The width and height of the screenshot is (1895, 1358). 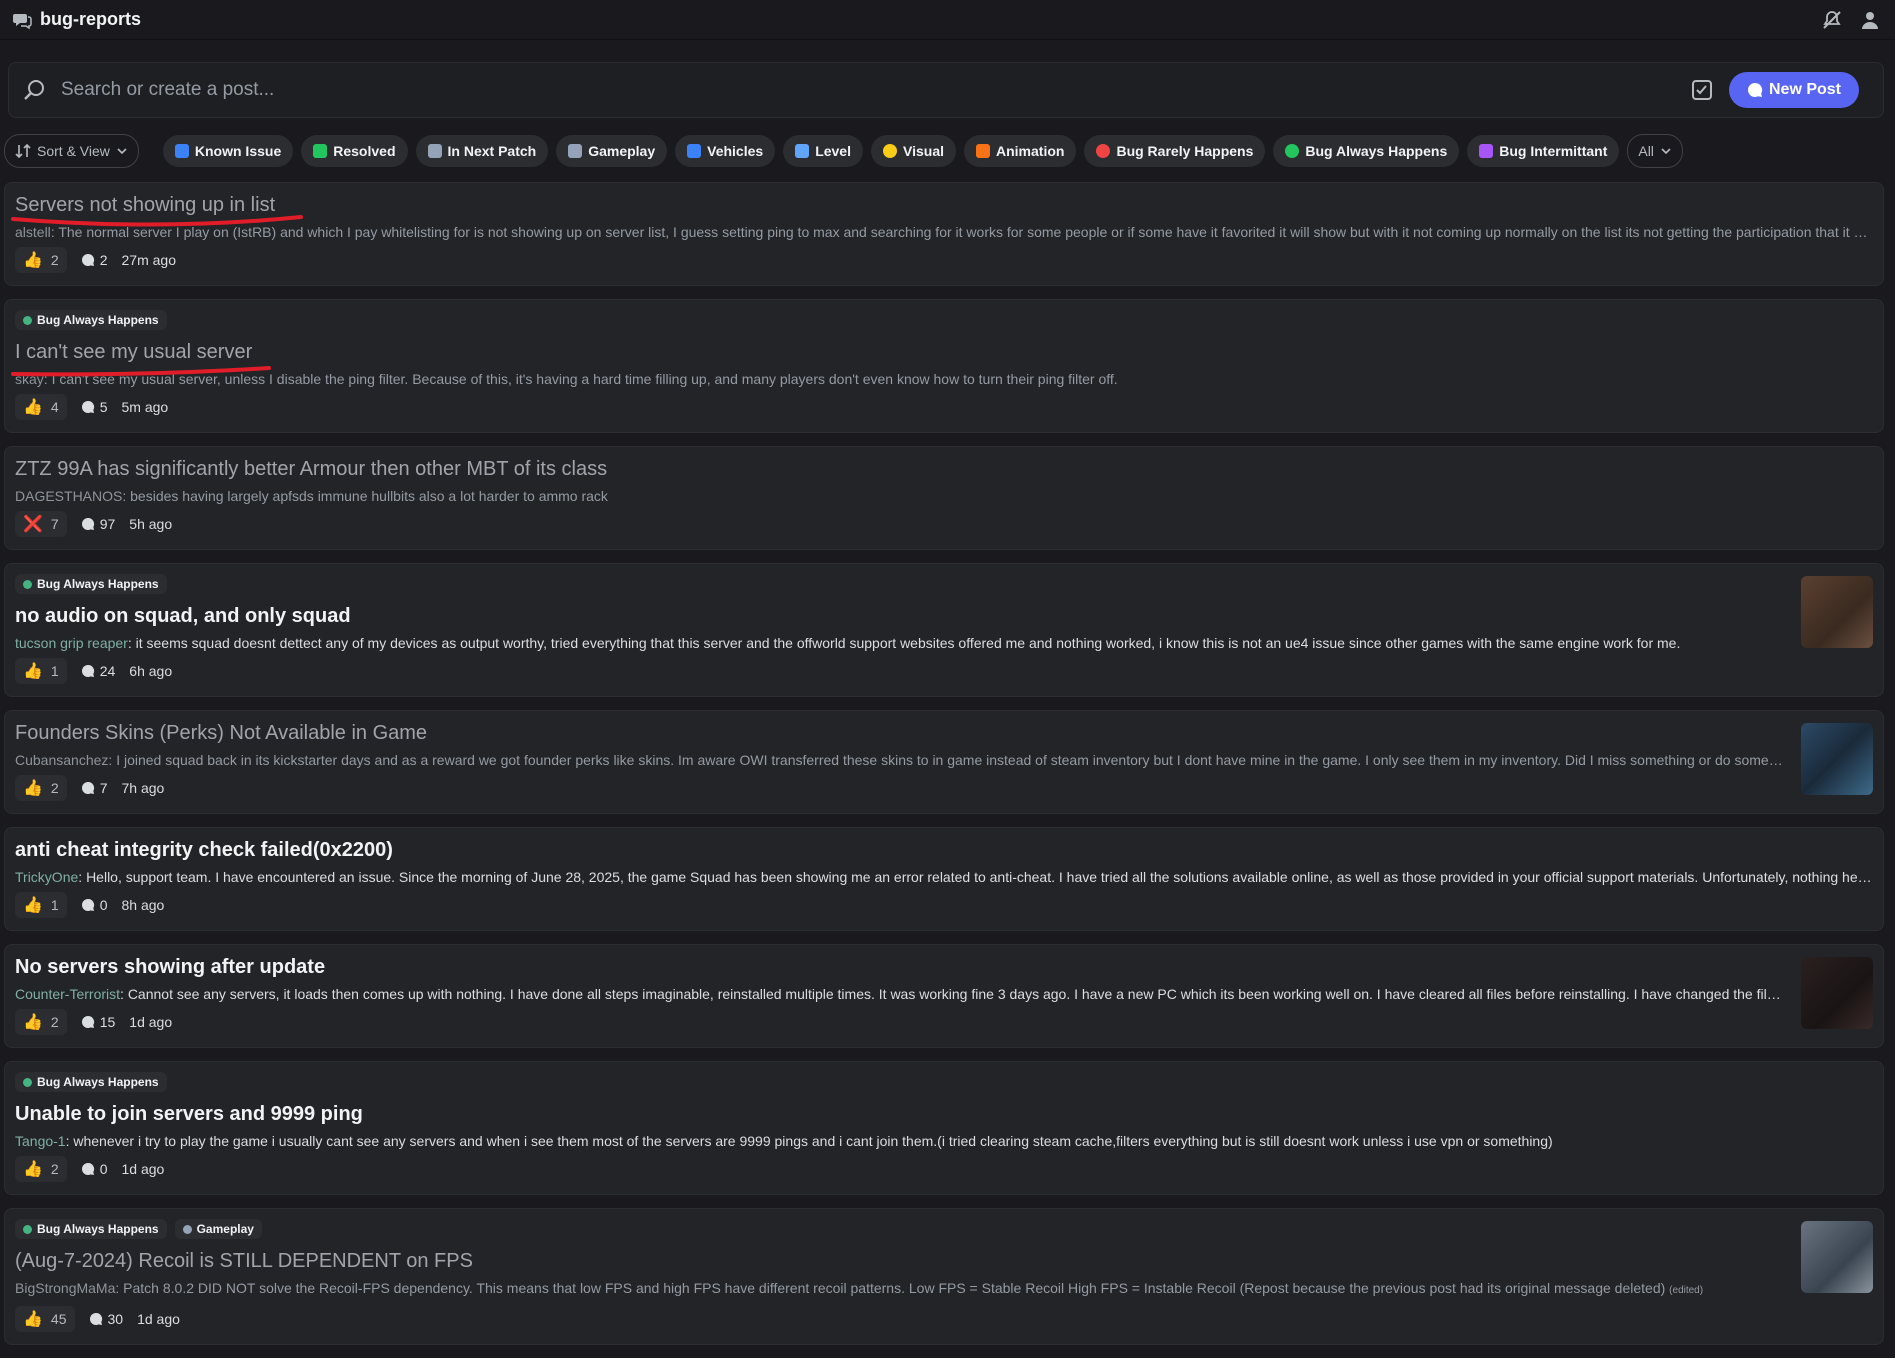 What do you see at coordinates (33, 232) in the screenshot?
I see `post-author: alstell` at bounding box center [33, 232].